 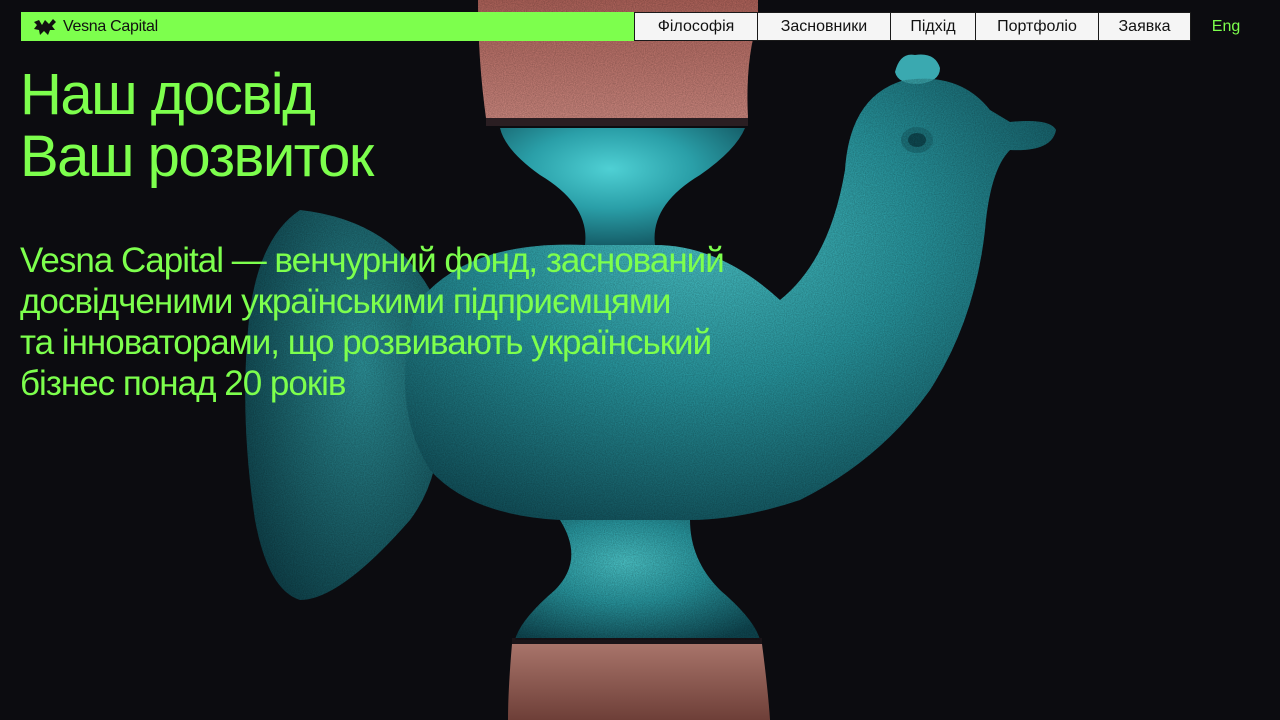 What do you see at coordinates (45, 27) in the screenshot?
I see `vesna-capital-logo-icon` at bounding box center [45, 27].